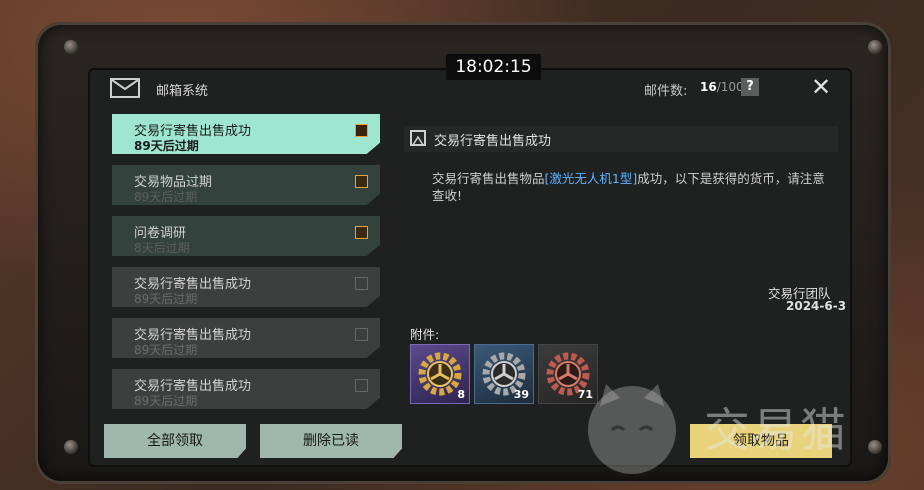  Describe the element at coordinates (246, 236) in the screenshot. I see `mail-list-item: 问卷调研 8天后过期` at that location.